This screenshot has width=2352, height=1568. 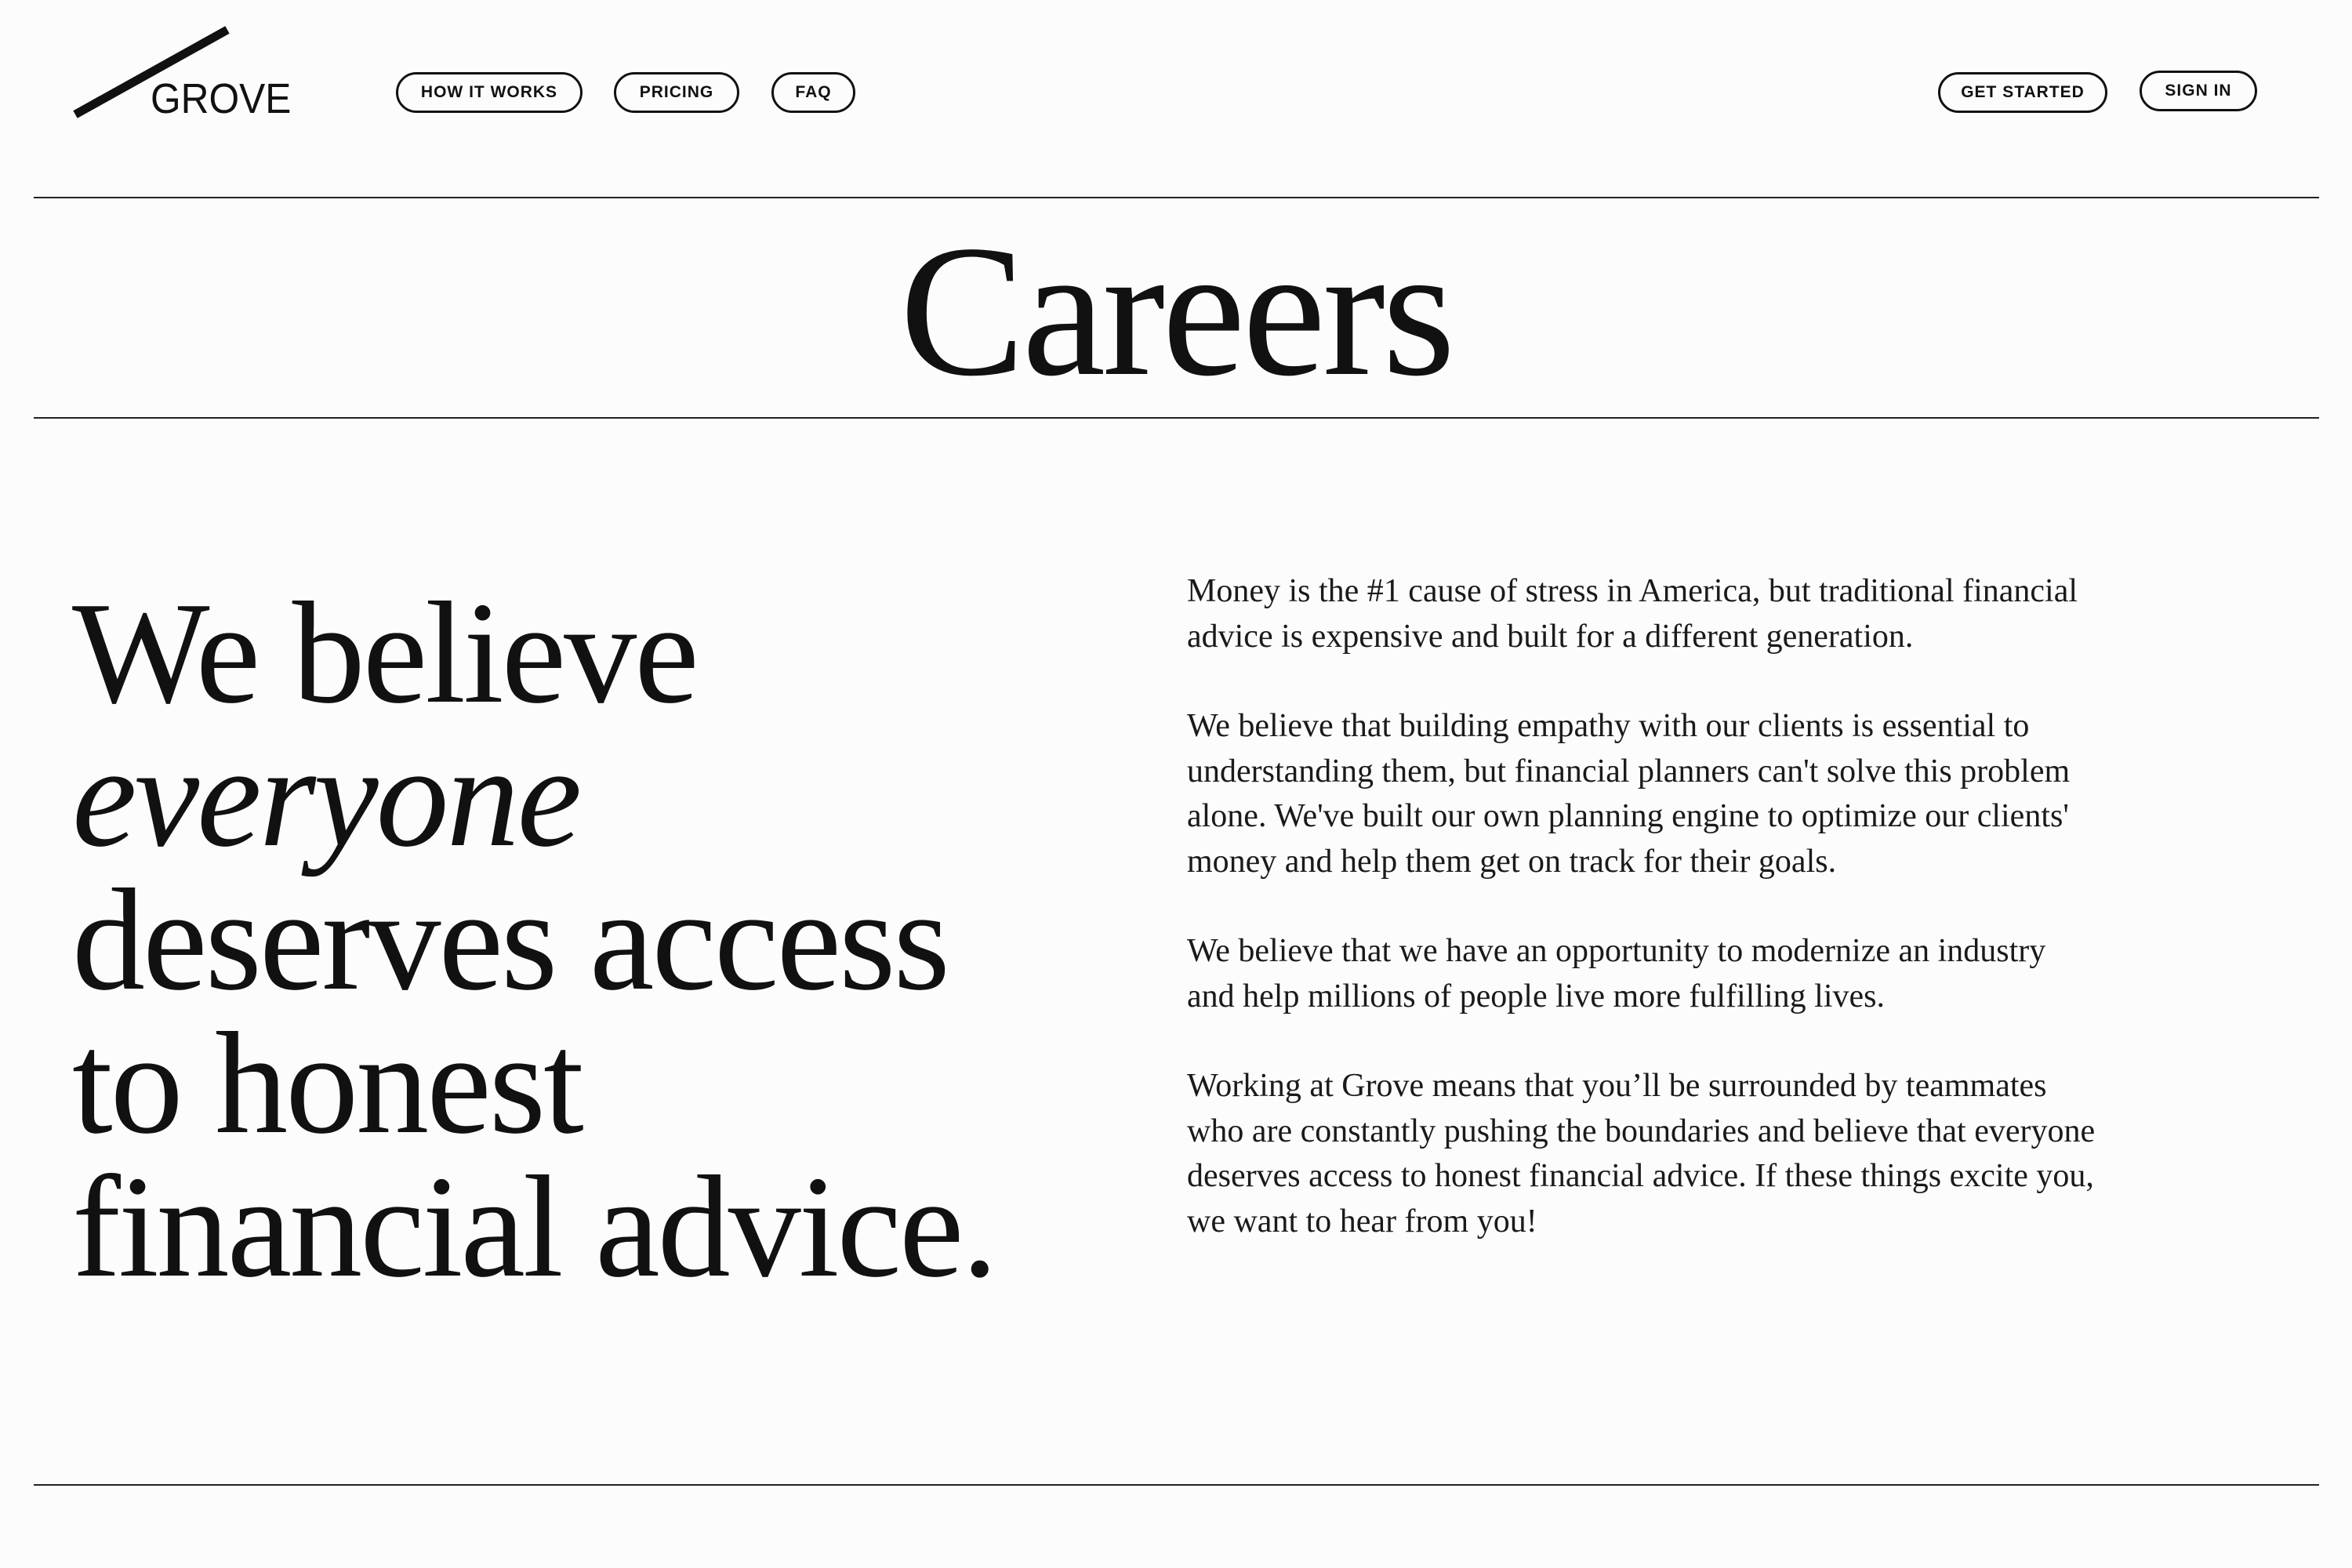 What do you see at coordinates (2198, 91) in the screenshot?
I see `sign-in-button: SIGN IN` at bounding box center [2198, 91].